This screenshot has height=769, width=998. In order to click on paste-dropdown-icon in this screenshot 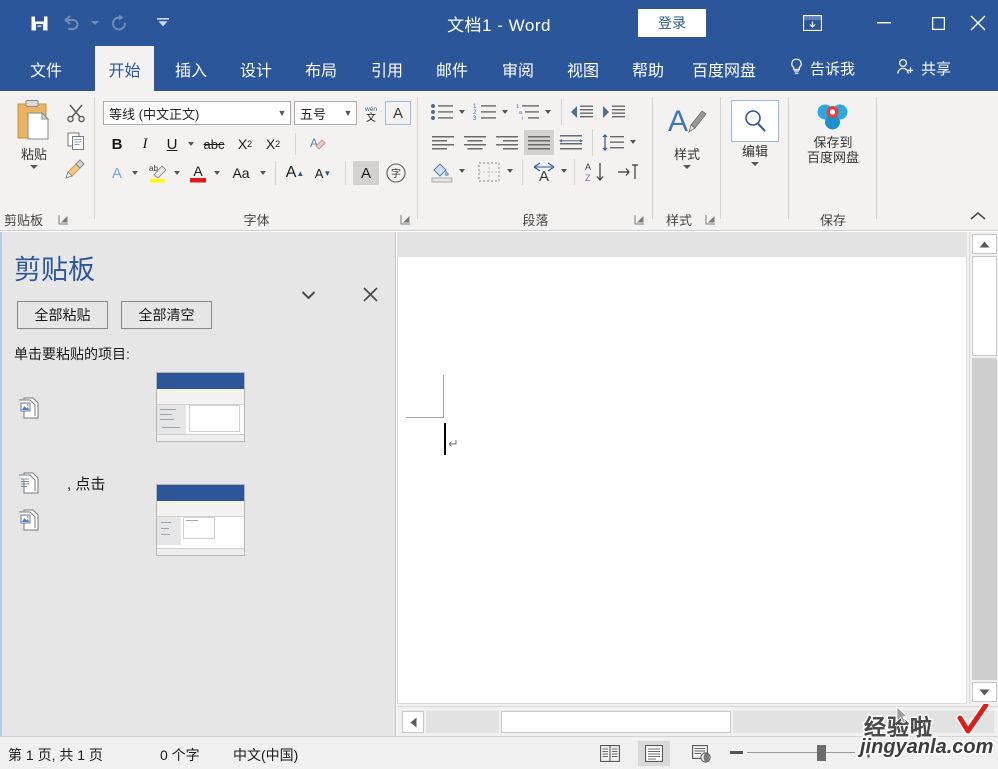, I will do `click(34, 167)`.